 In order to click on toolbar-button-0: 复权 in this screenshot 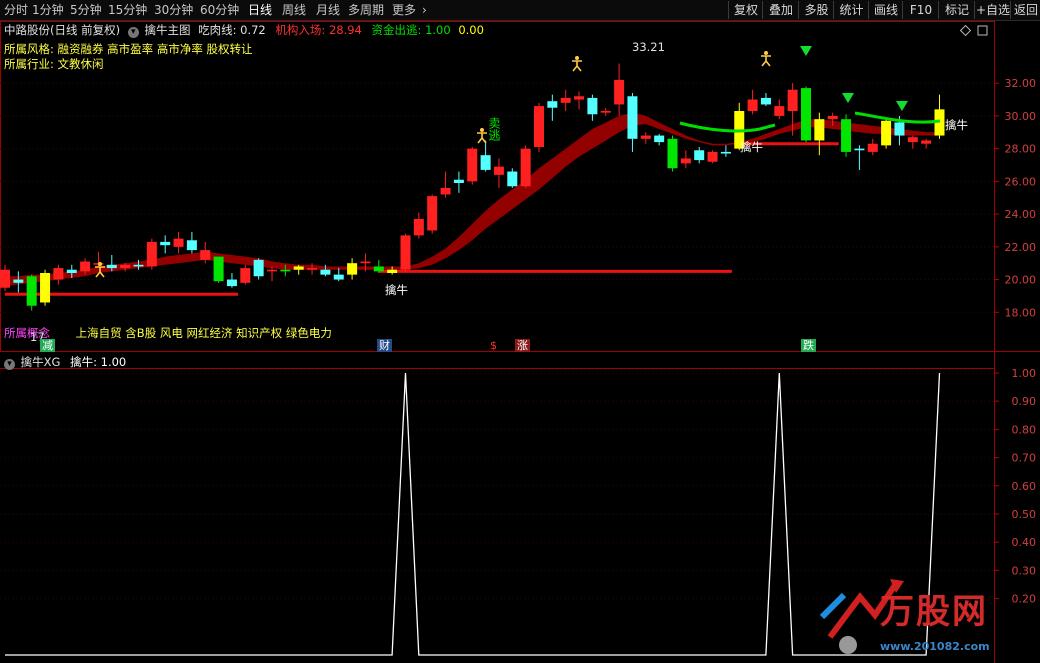, I will do `click(745, 10)`.